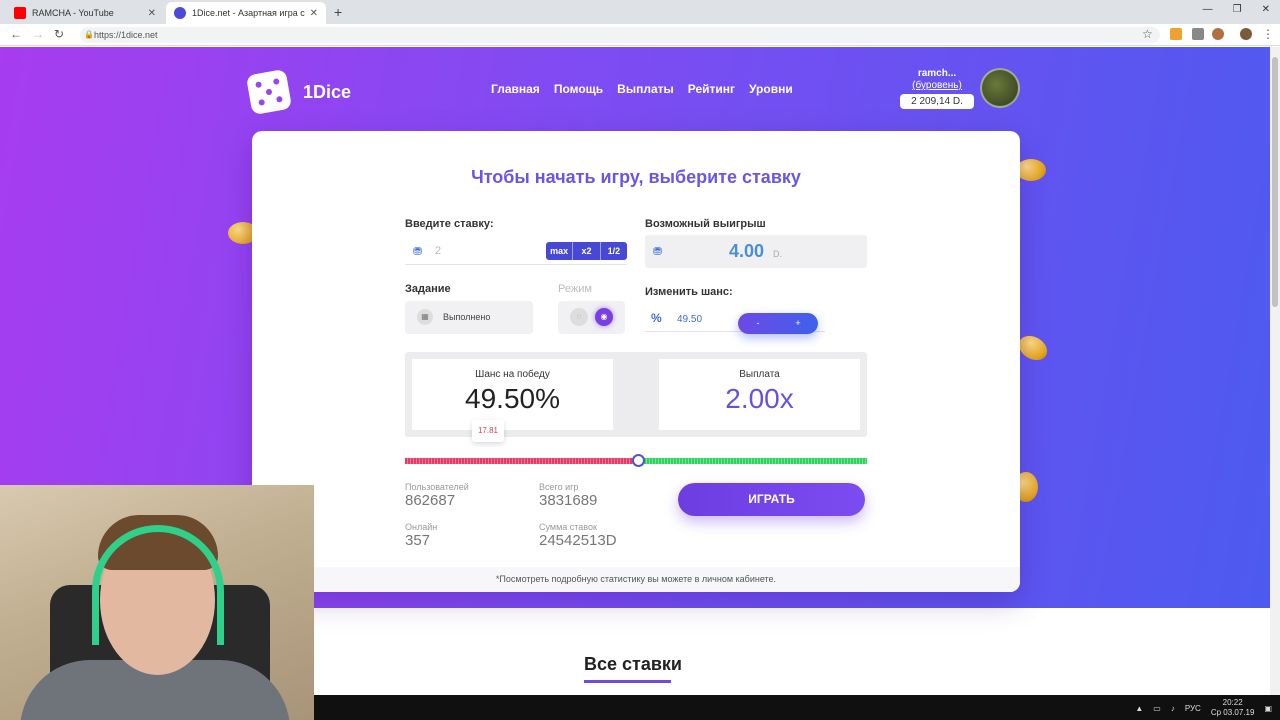 Image resolution: width=1280 pixels, height=720 pixels. I want to click on currency-label: D., so click(777, 254).